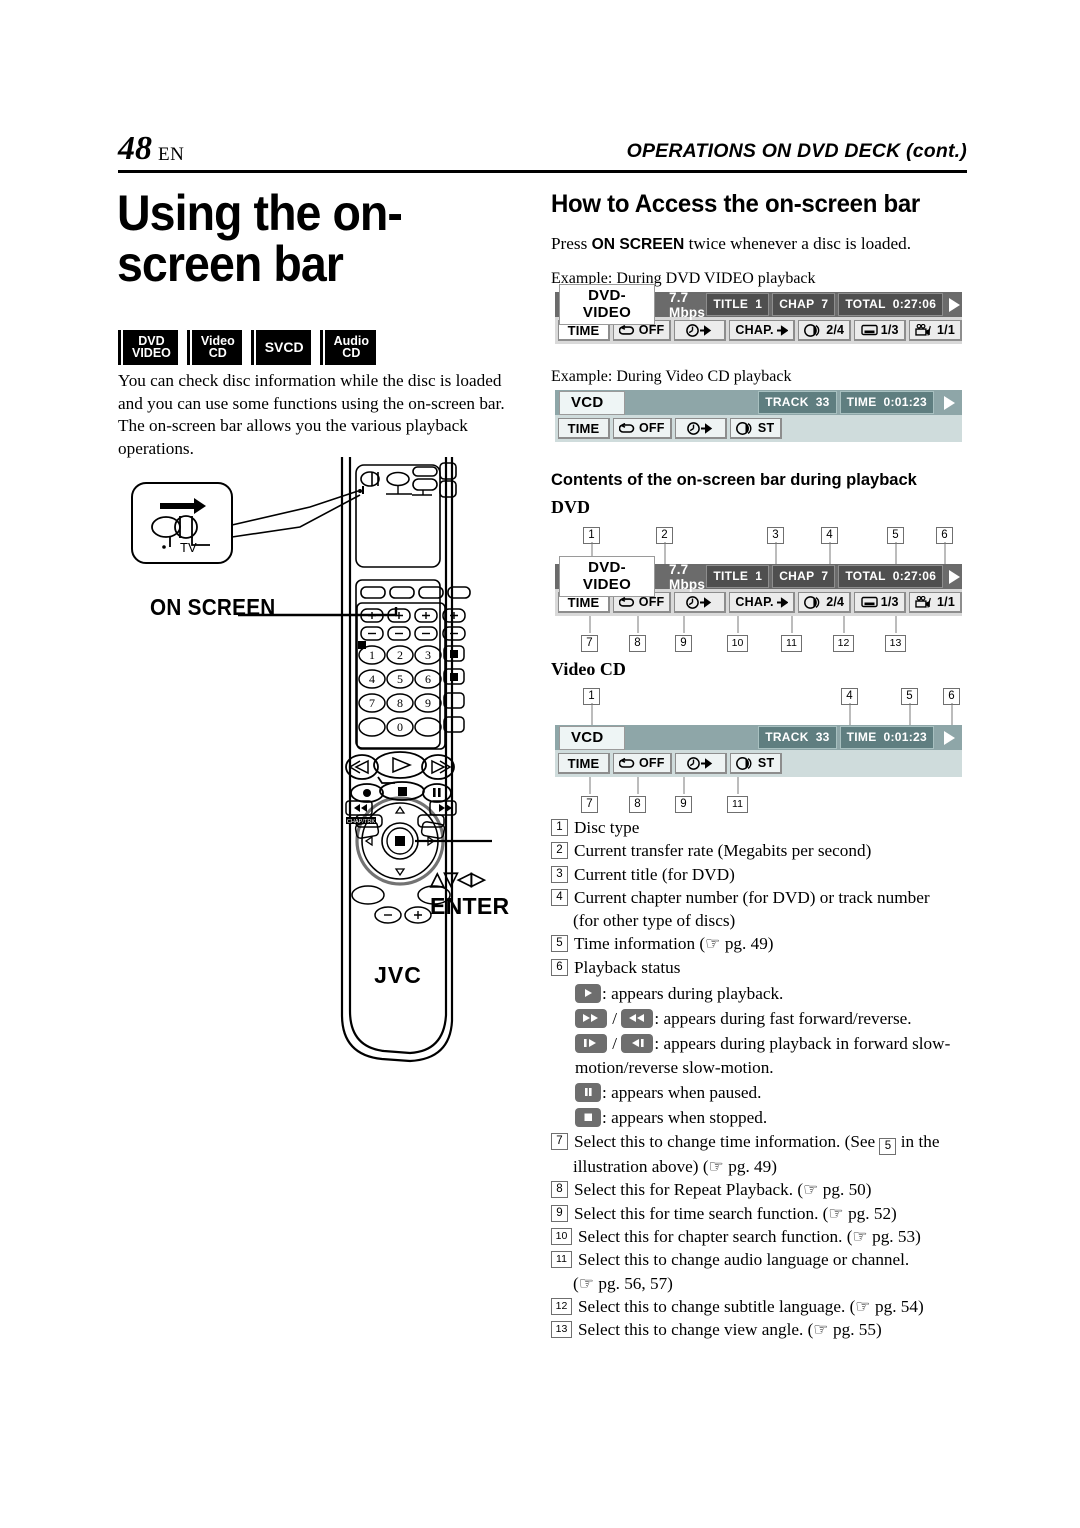  I want to click on callout-8: 8, so click(637, 804).